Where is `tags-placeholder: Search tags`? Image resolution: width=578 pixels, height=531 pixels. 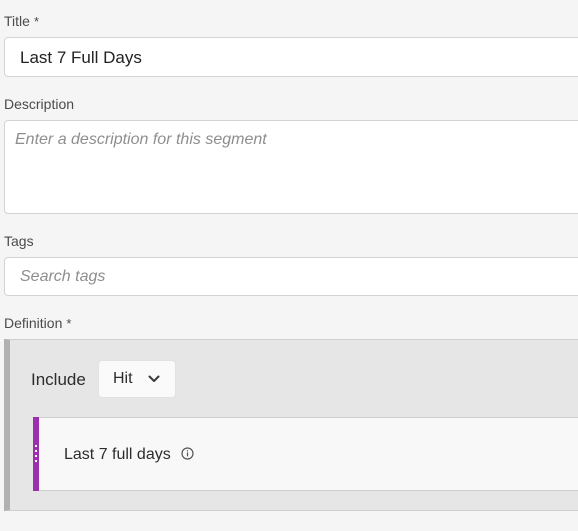
tags-placeholder: Search tags is located at coordinates (63, 276).